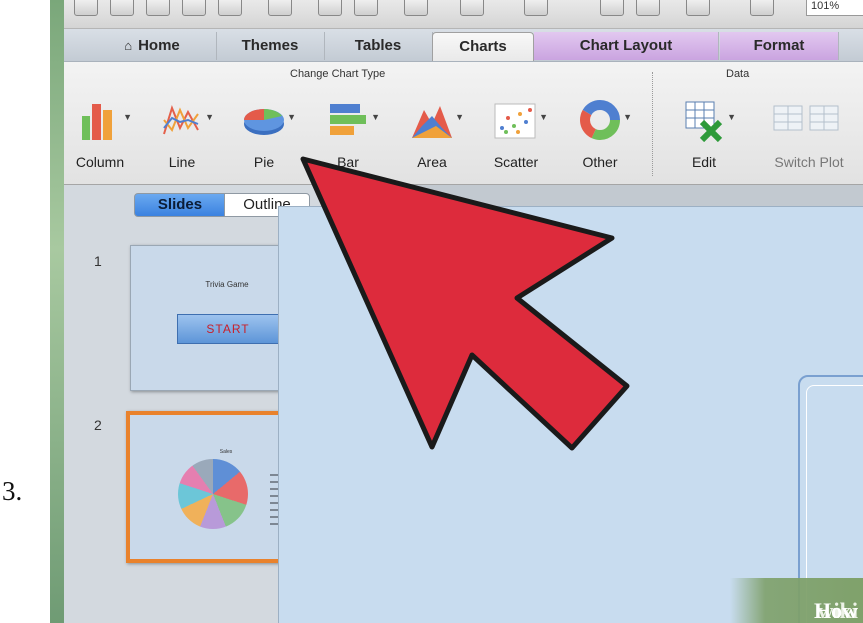  I want to click on tab-home: ⌂ Home, so click(152, 46).